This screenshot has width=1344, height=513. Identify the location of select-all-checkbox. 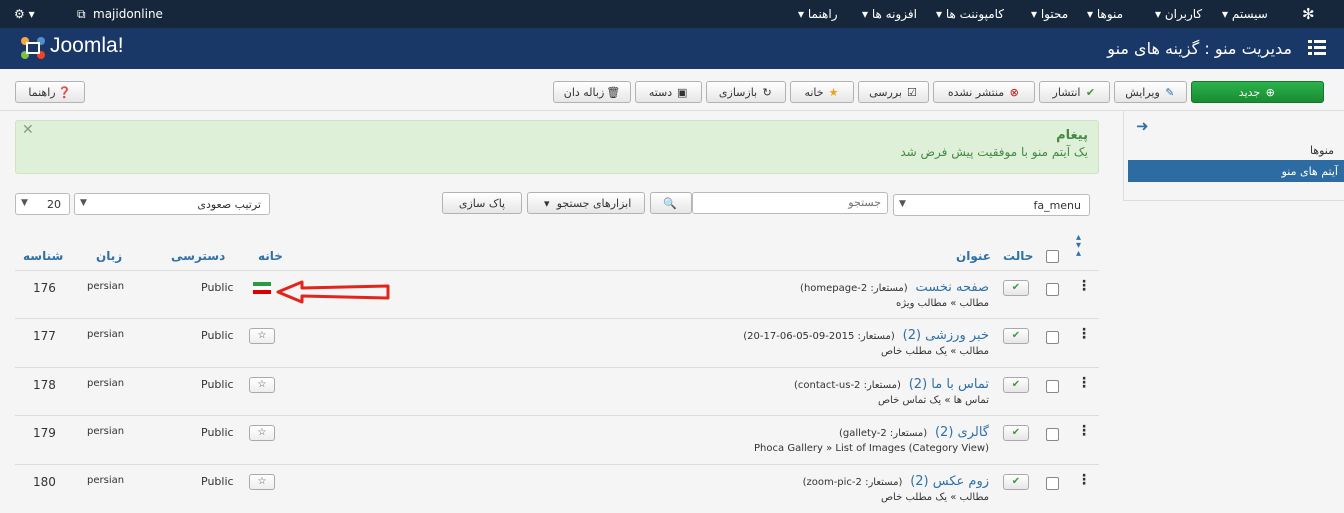
(1052, 256).